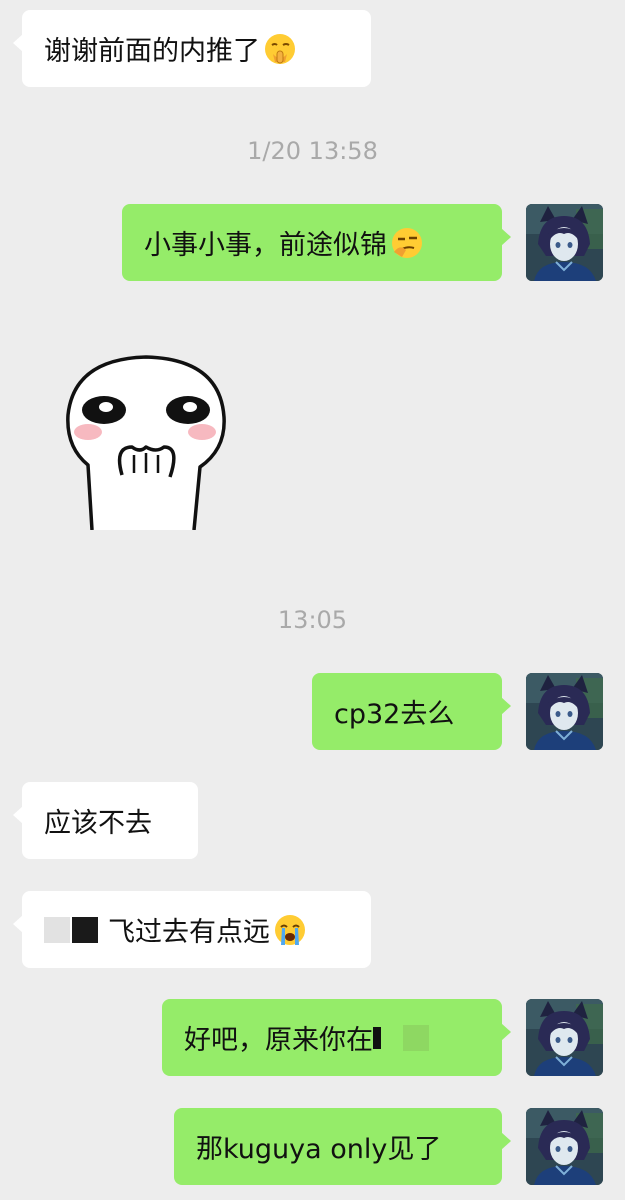  I want to click on message-text: 应该不去, so click(98, 823).